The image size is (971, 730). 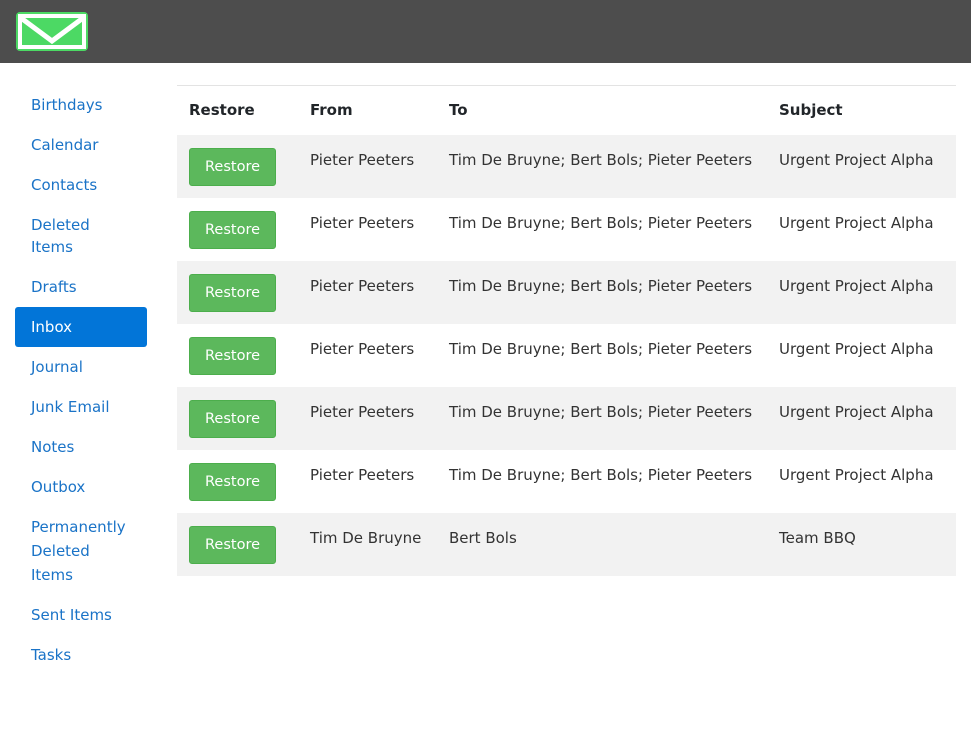 What do you see at coordinates (81, 367) in the screenshot?
I see `sidebar-item-journal: Journal` at bounding box center [81, 367].